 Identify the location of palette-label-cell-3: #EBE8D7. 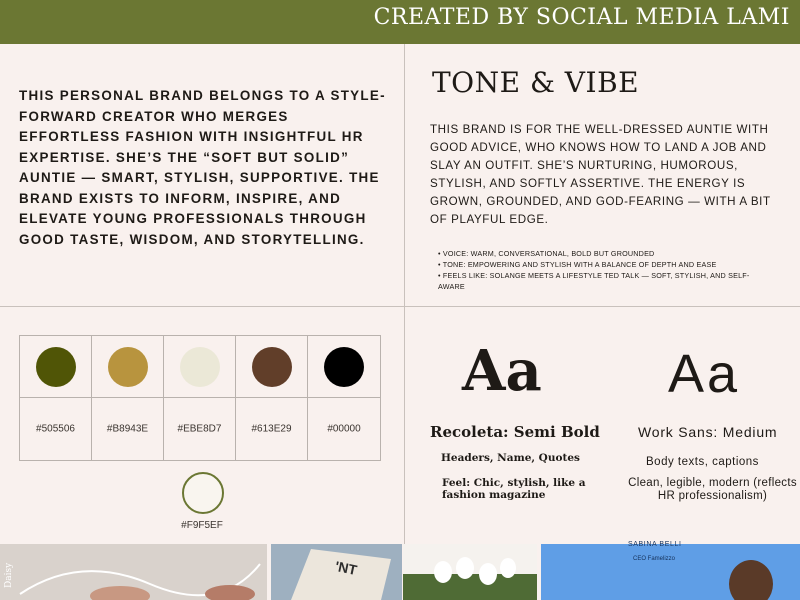
(200, 429).